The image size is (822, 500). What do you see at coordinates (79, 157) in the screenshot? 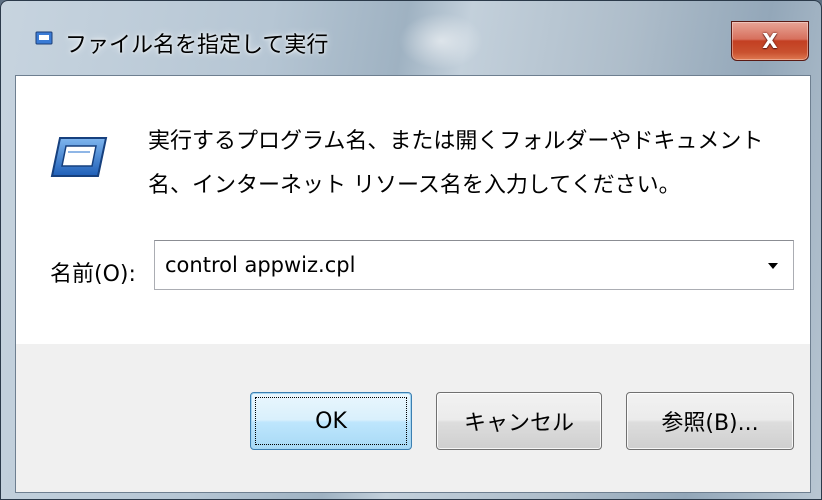
I see `run-program-icon` at bounding box center [79, 157].